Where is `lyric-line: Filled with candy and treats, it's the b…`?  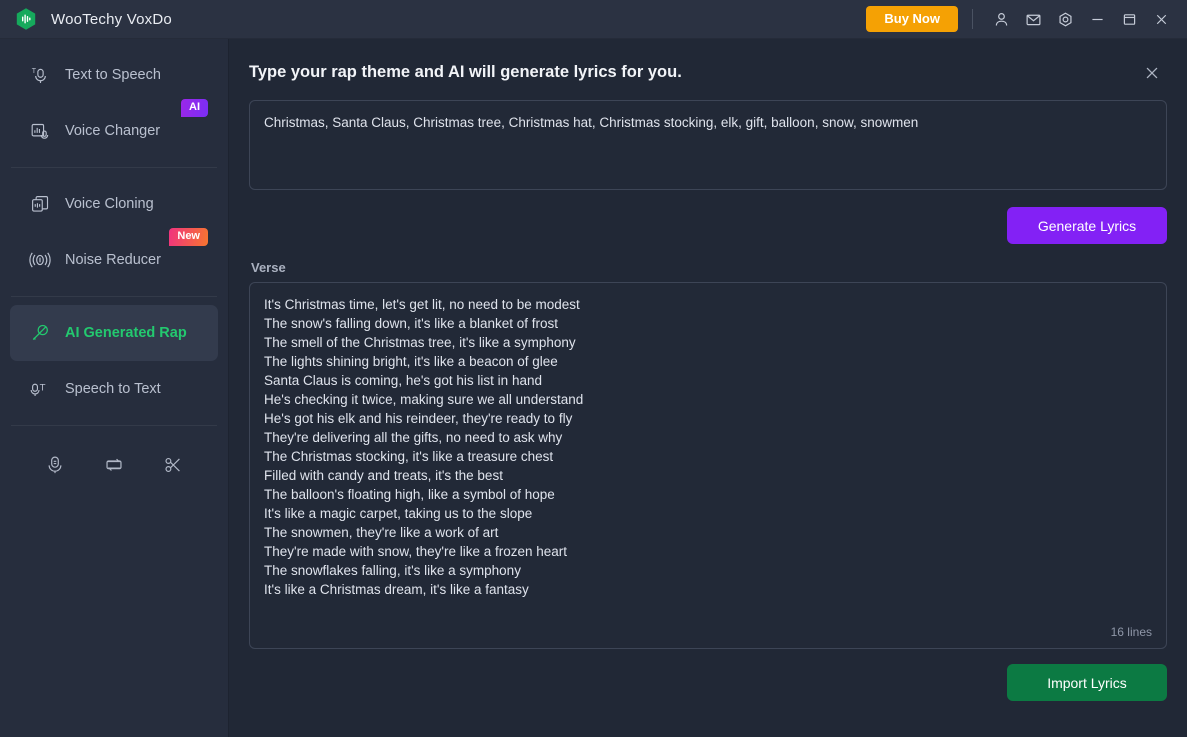
lyric-line: Filled with candy and treats, it's the b… is located at coordinates (383, 475).